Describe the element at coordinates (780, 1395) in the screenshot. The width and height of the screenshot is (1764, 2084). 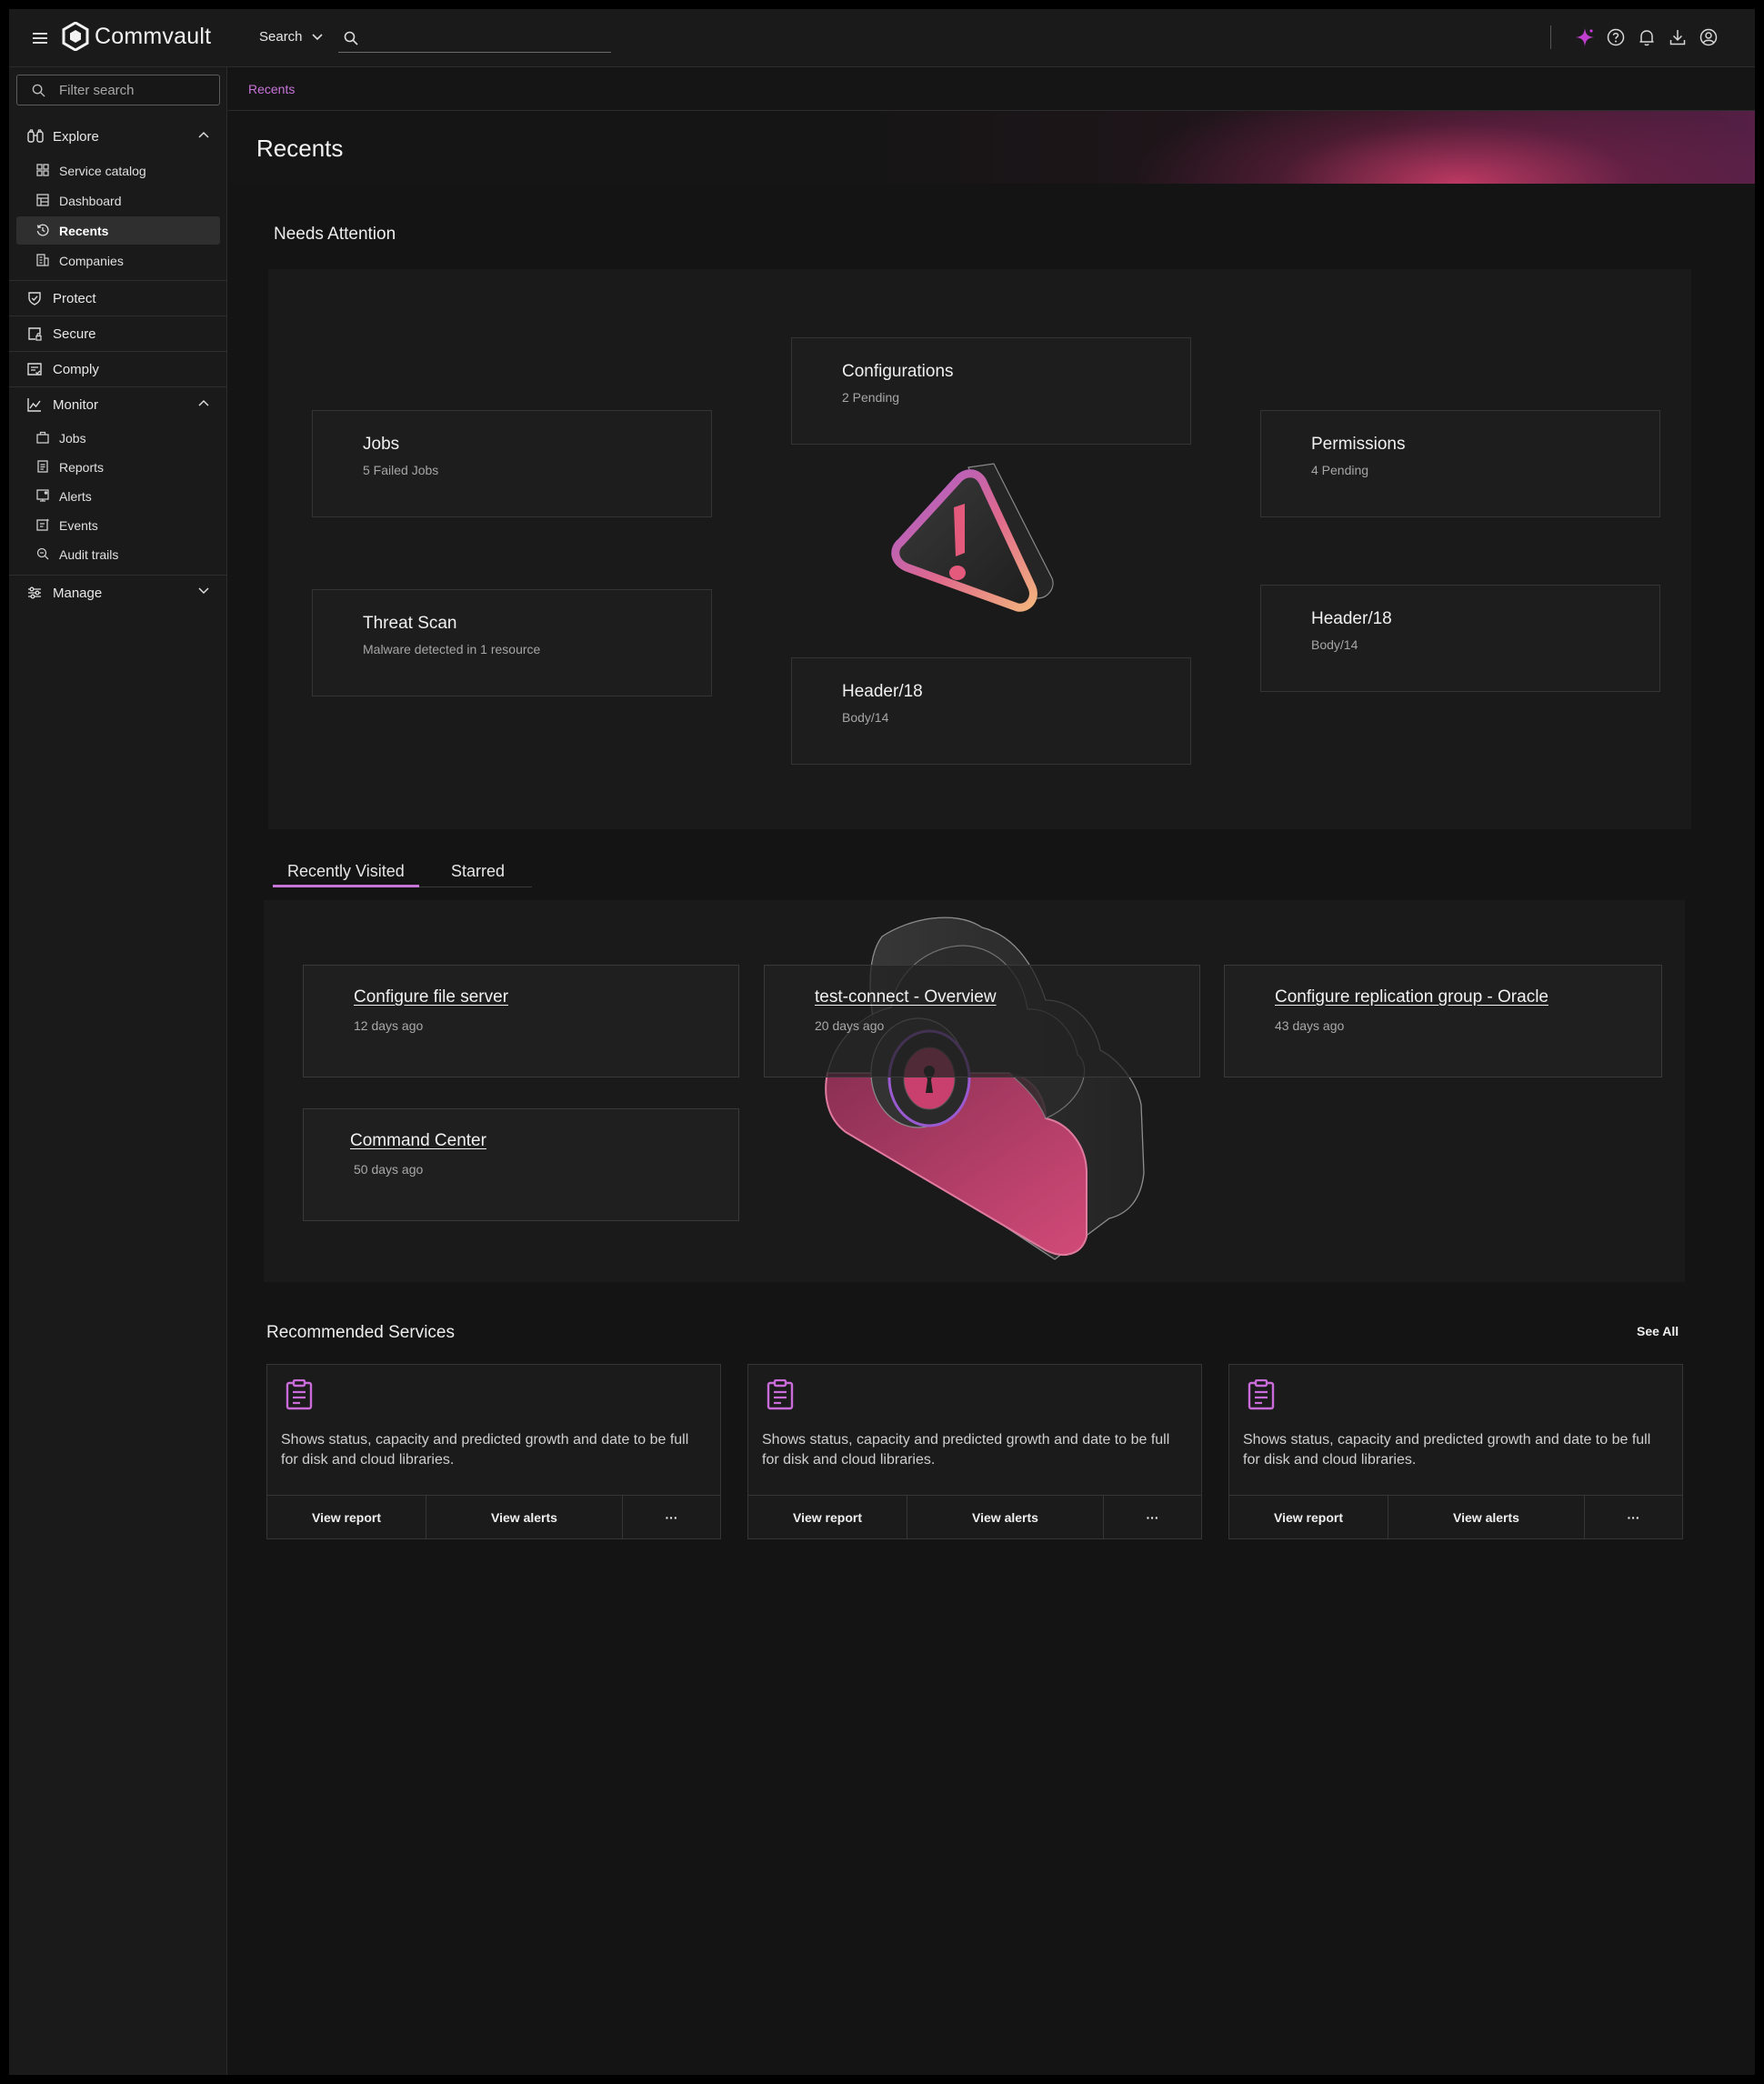
I see `clipboard-report-icon` at that location.